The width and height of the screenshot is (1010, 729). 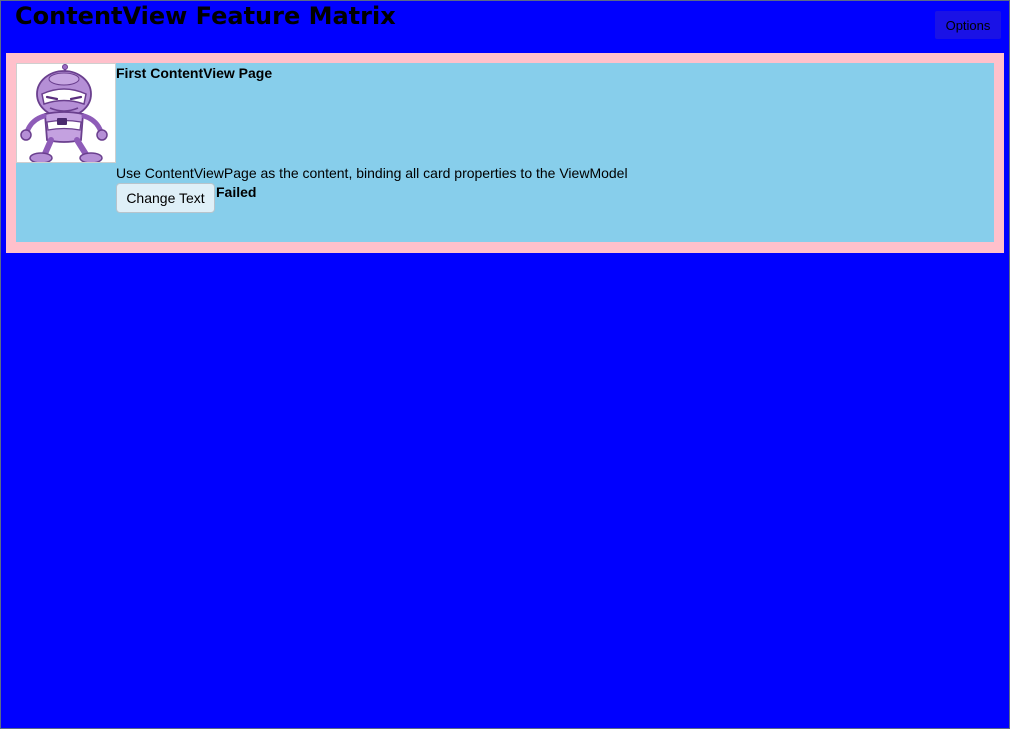 I want to click on change-text-button: Change Text, so click(x=165, y=198).